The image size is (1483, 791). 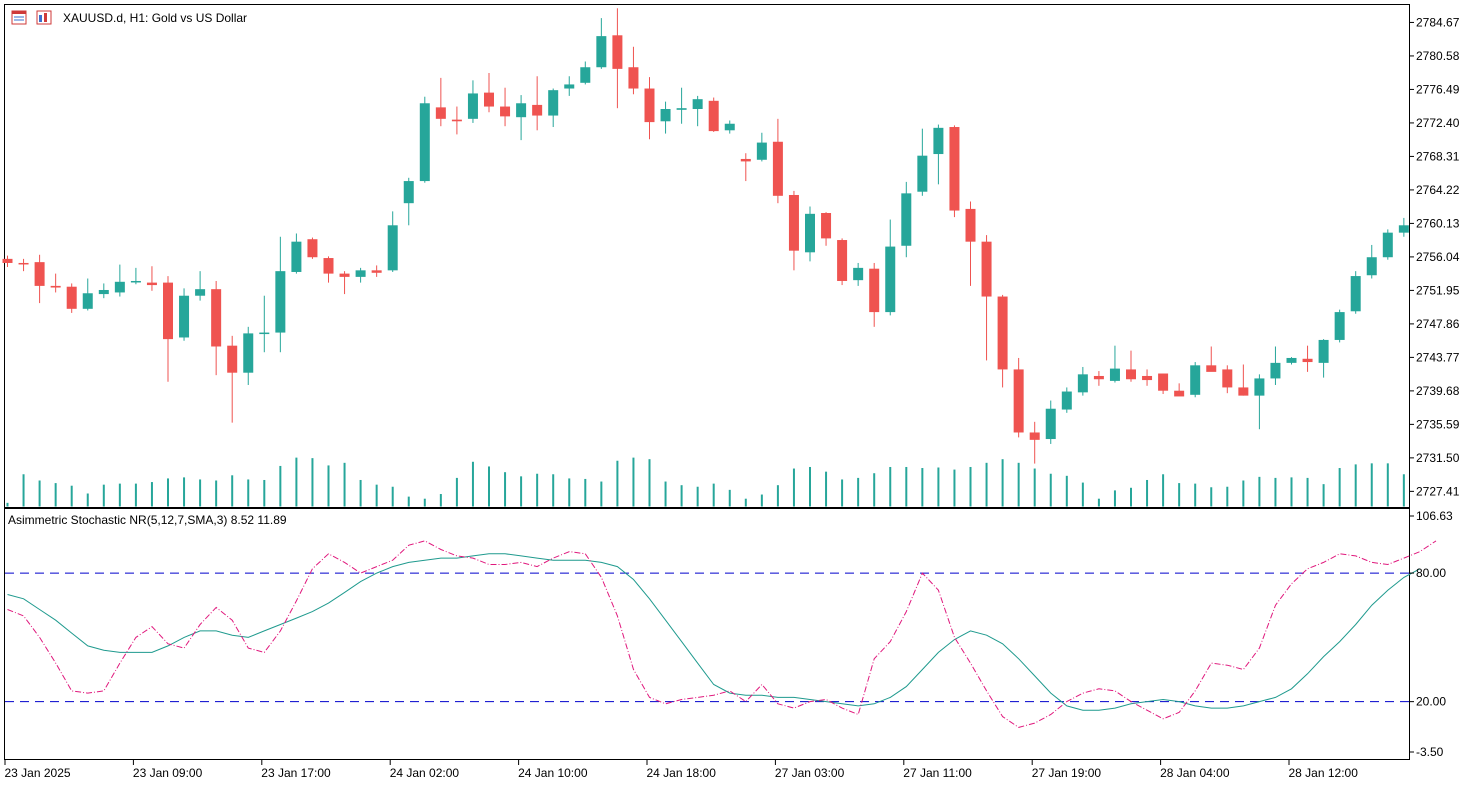 I want to click on price-tick-label: 2751.95, so click(x=1438, y=290).